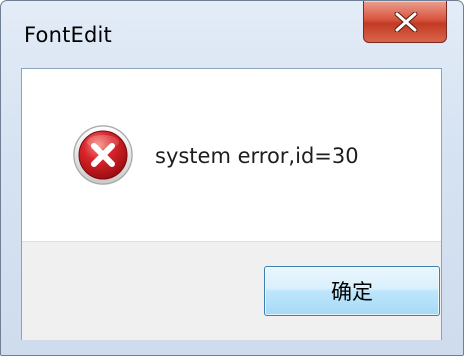 The width and height of the screenshot is (464, 356). What do you see at coordinates (68, 35) in the screenshot?
I see `window-title: FontEdit` at bounding box center [68, 35].